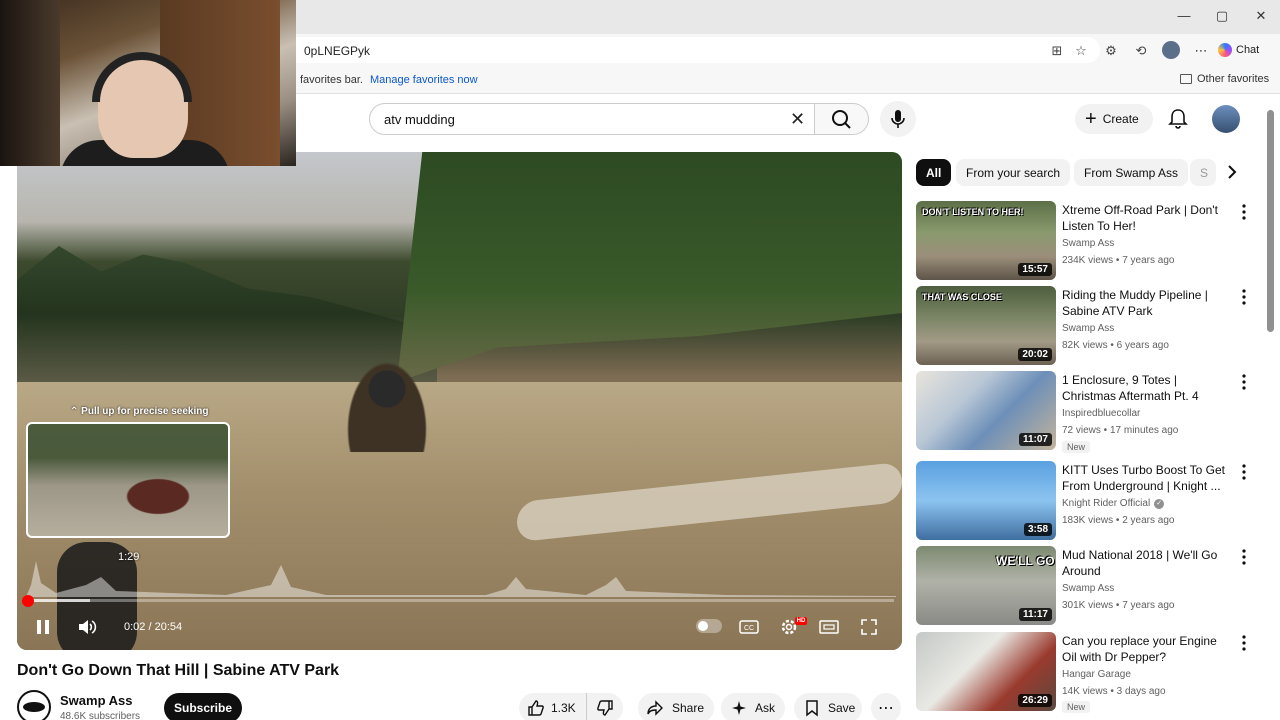 The width and height of the screenshot is (1280, 720). Describe the element at coordinates (1270, 221) in the screenshot. I see `scrollbar-thumb` at that location.